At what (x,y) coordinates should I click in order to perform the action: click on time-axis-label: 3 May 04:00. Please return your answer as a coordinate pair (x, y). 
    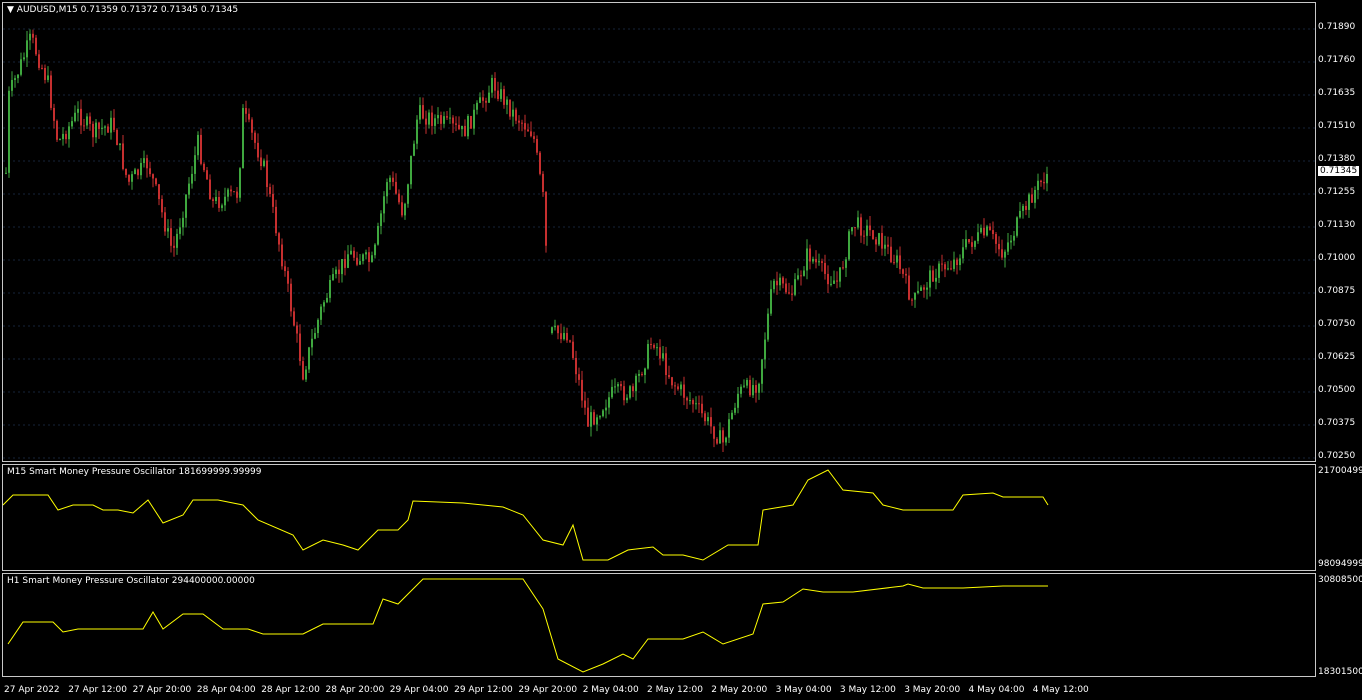
    Looking at the image, I should click on (803, 690).